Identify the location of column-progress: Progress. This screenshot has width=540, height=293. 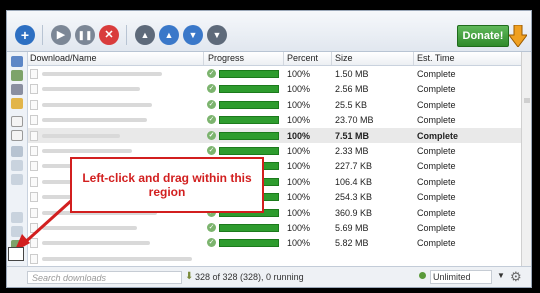
(226, 58).